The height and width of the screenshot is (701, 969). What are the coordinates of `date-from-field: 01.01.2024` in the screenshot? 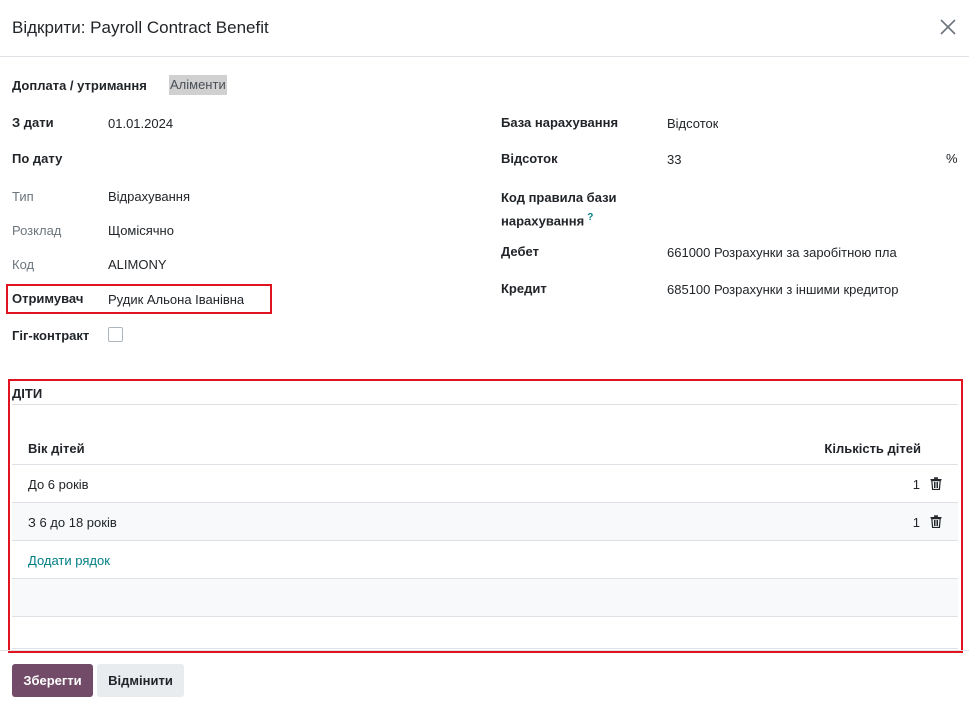 It's located at (140, 123).